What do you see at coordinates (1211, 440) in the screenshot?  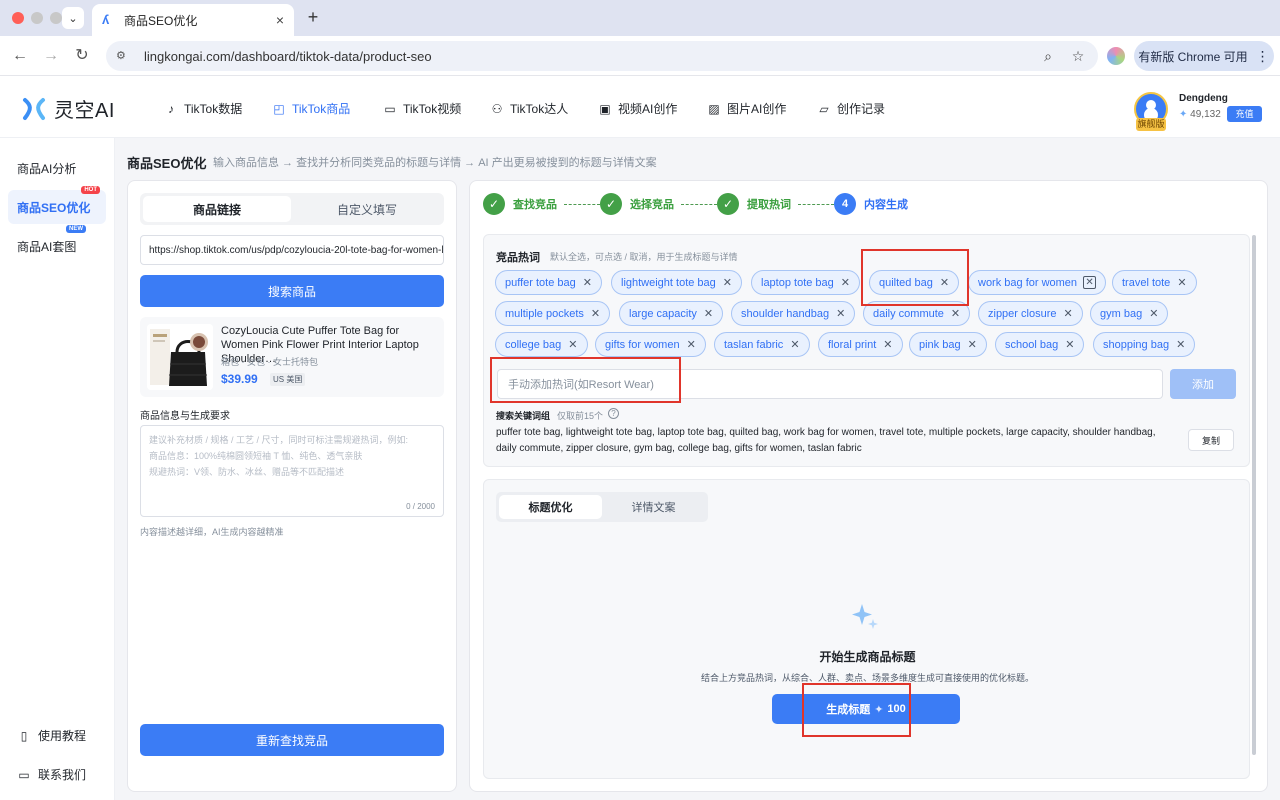 I see `copy-keywords-button: 复制` at bounding box center [1211, 440].